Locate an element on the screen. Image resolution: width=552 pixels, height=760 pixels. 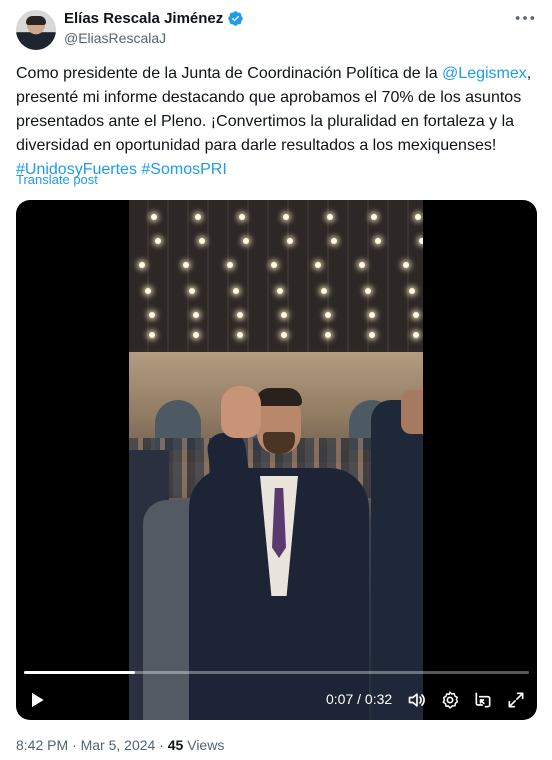
play-icon is located at coordinates (37, 700).